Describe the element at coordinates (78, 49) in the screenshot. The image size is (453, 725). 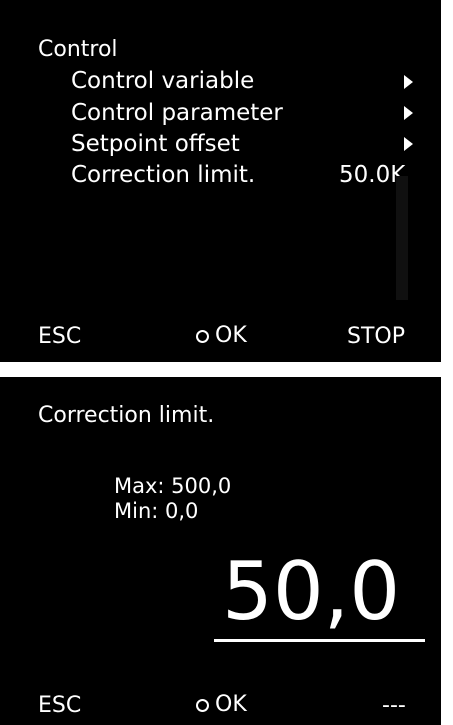
I see `menu-title: Control` at that location.